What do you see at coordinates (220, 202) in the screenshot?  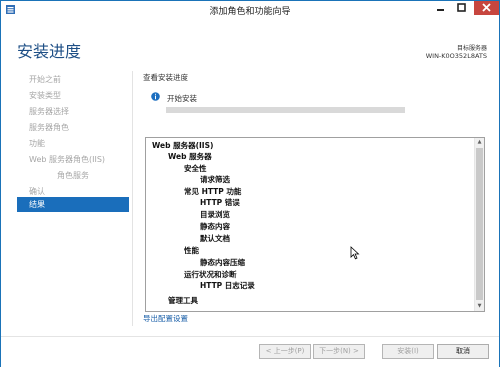 I see `tree-item-http-errors: HTTP 错误` at bounding box center [220, 202].